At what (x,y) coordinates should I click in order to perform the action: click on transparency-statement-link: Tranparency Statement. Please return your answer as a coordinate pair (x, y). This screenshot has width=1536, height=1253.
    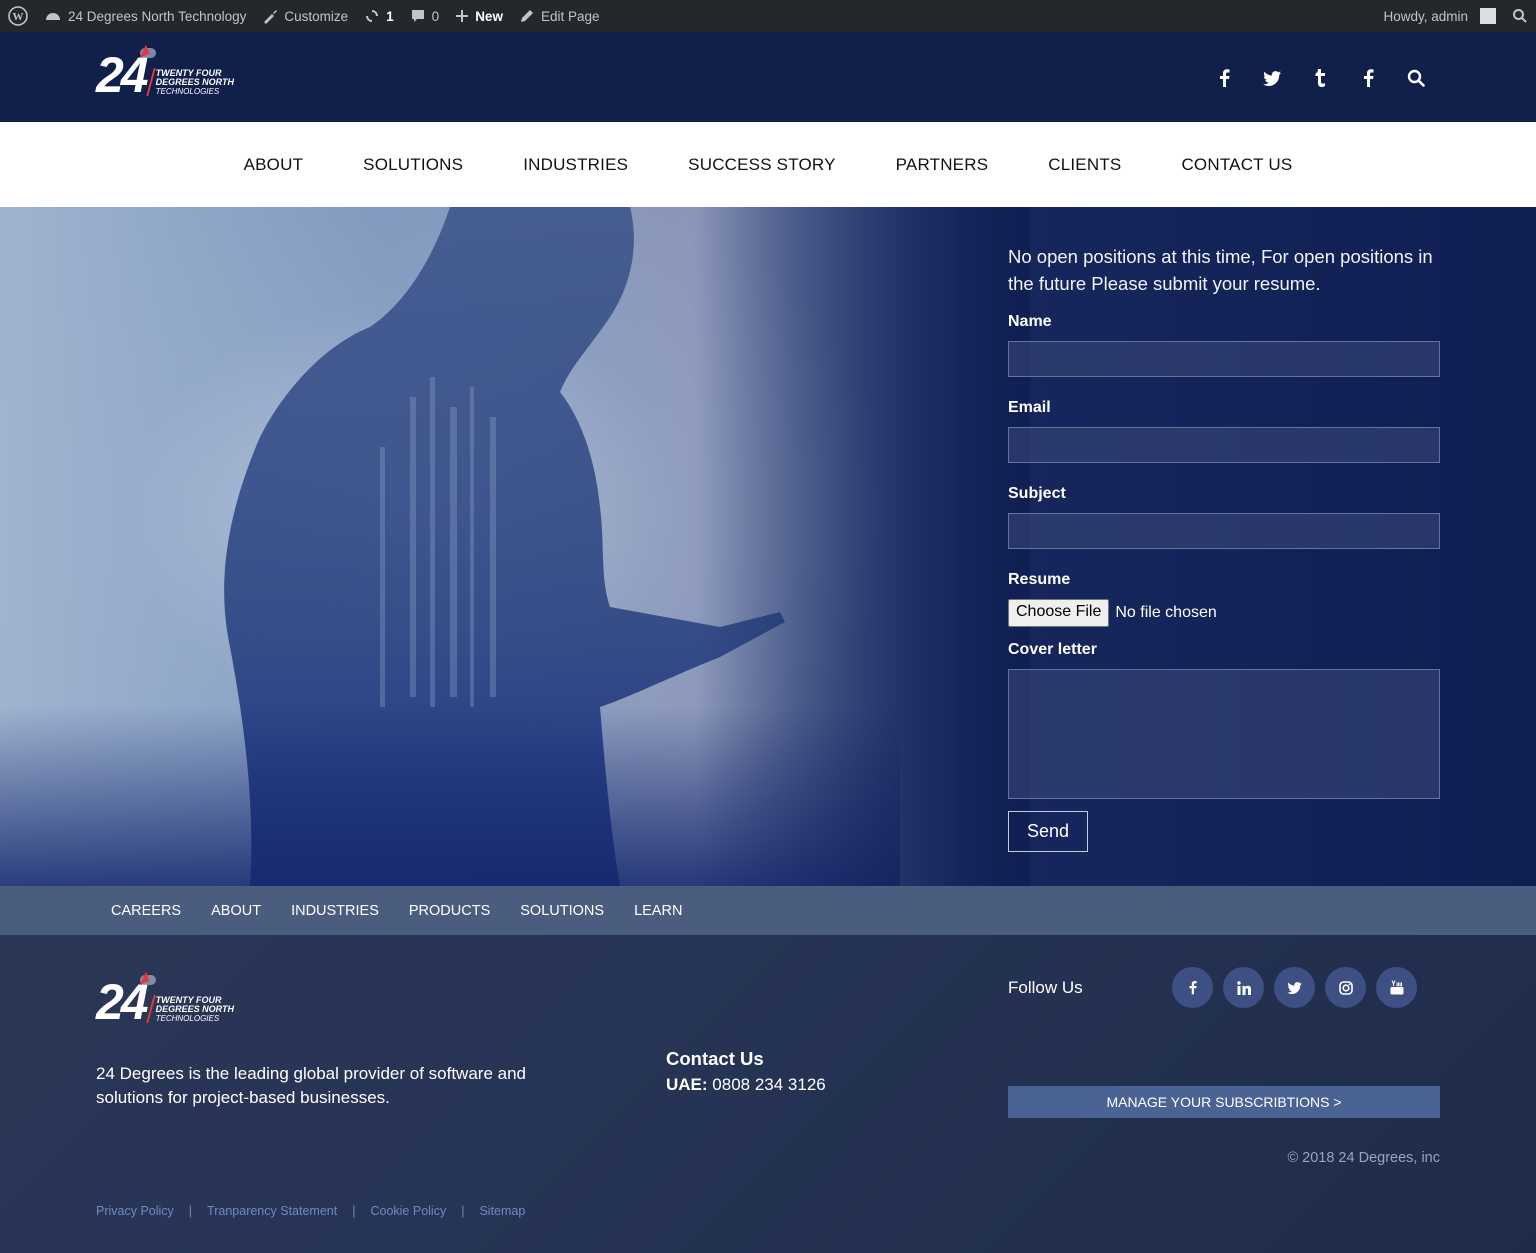
    Looking at the image, I should click on (272, 1211).